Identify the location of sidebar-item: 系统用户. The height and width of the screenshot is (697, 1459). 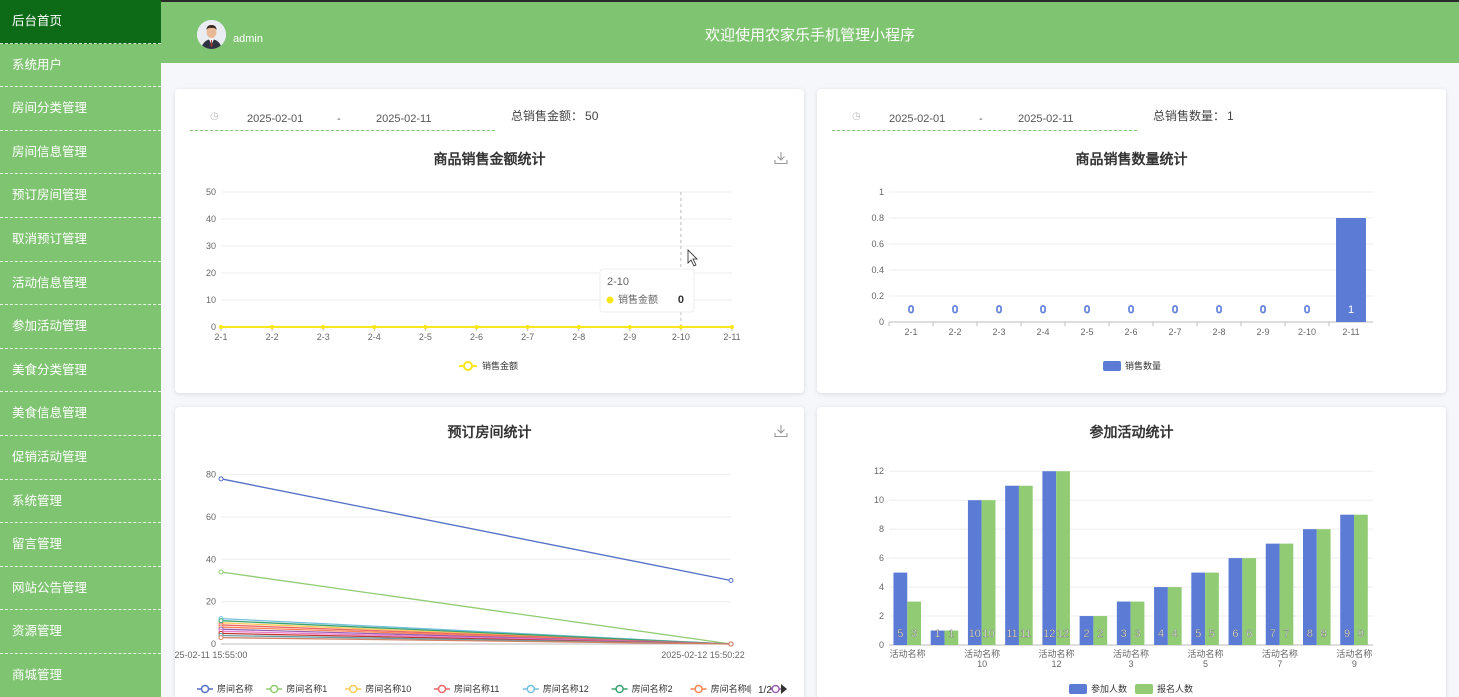
(80, 66).